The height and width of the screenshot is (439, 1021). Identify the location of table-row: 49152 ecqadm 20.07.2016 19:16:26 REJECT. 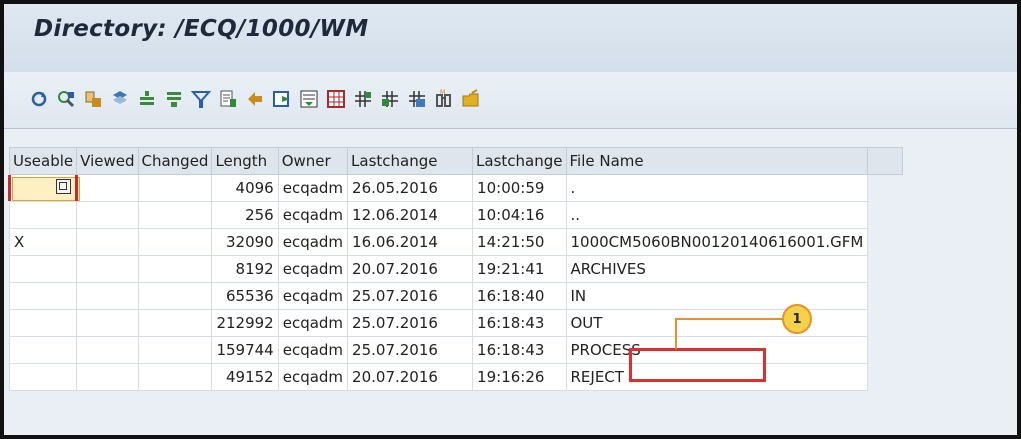
(456, 377).